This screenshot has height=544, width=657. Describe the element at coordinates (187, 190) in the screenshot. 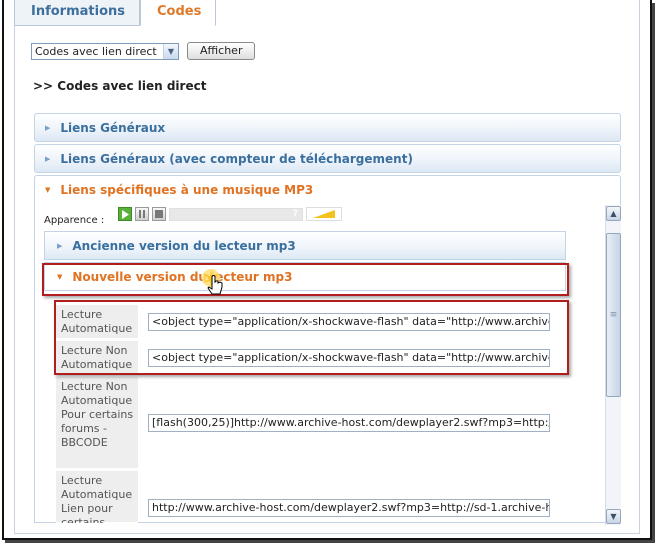

I see `accordion-label: Liens spécifiques à une musique MP3` at that location.